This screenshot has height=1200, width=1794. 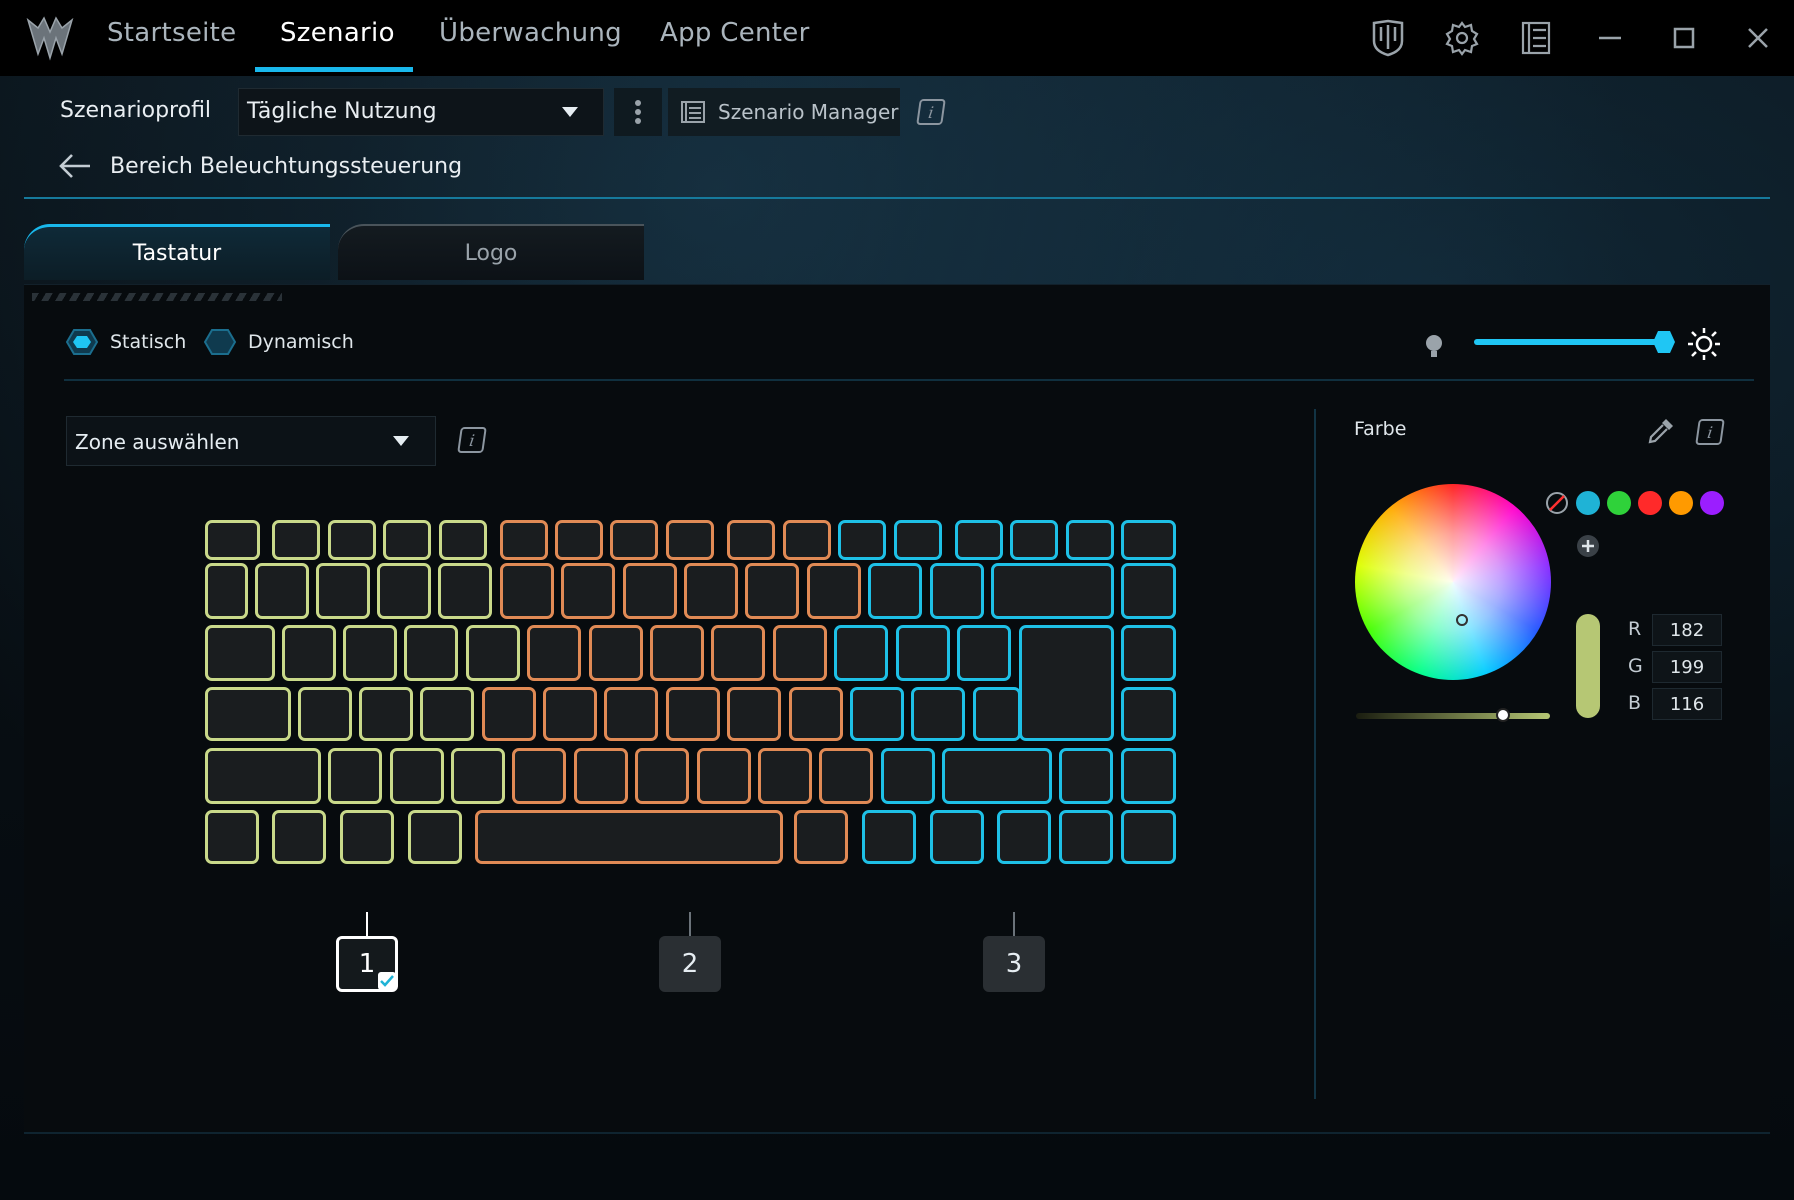 I want to click on more-vertical-icon, so click(x=638, y=112).